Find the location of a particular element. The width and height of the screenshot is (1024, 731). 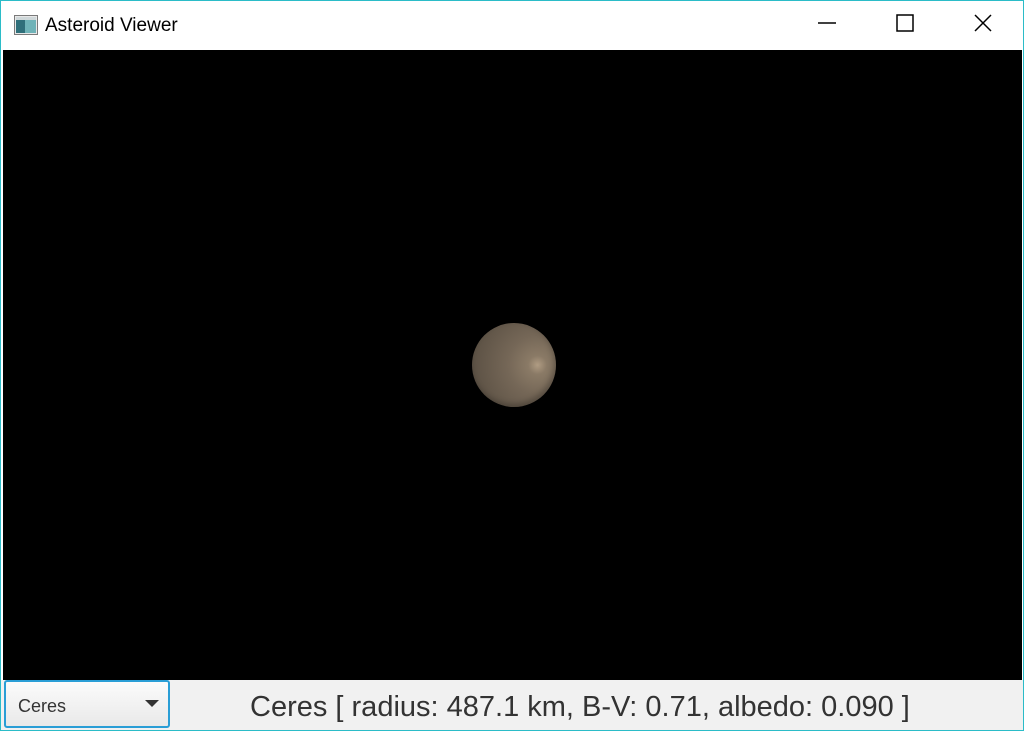

selected-asteroid: Ceres is located at coordinates (42, 706).